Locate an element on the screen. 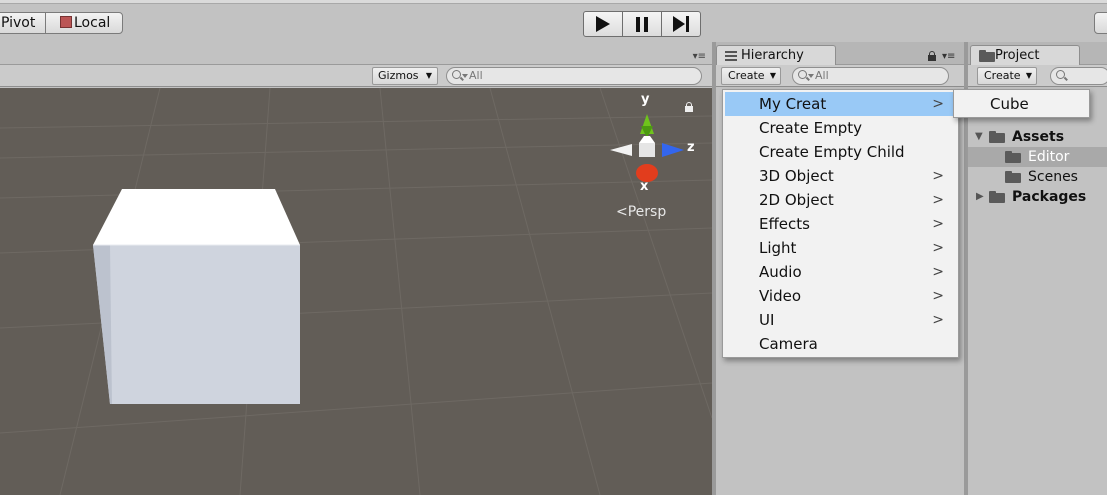 The width and height of the screenshot is (1107, 495). play-button is located at coordinates (603, 24).